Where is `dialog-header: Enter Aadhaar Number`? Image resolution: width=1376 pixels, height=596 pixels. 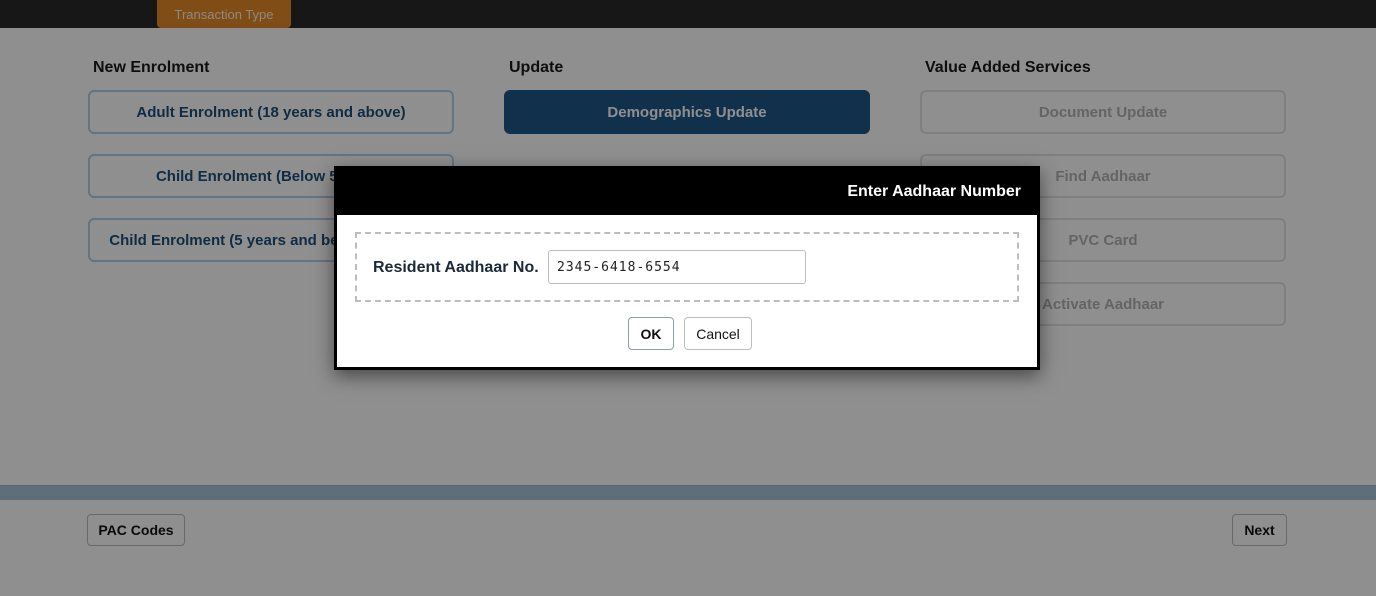
dialog-header: Enter Aadhaar Number is located at coordinates (687, 192).